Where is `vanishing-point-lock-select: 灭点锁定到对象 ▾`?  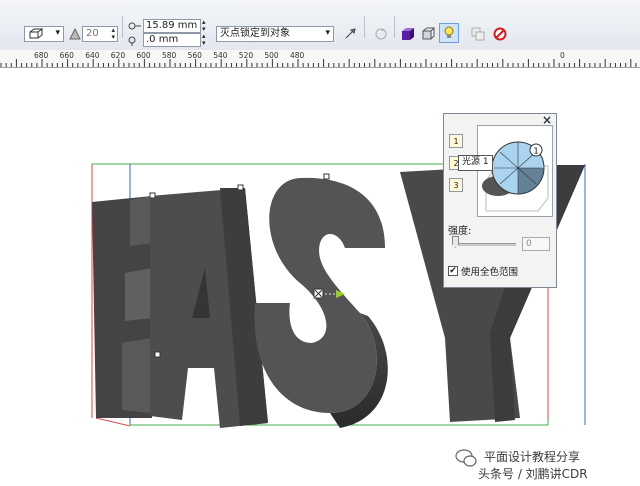 vanishing-point-lock-select: 灭点锁定到对象 ▾ is located at coordinates (275, 34).